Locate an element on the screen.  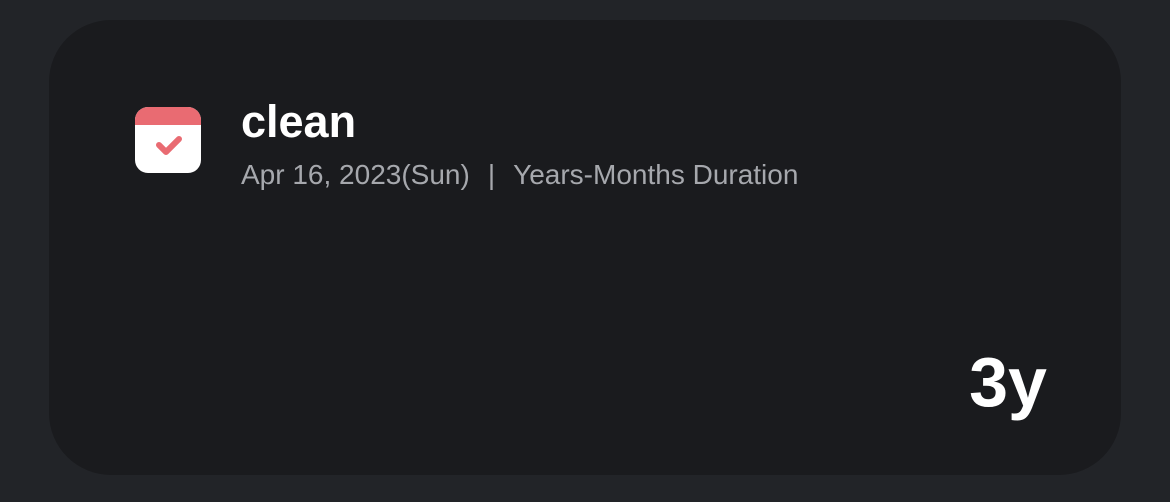
check-mark-icon is located at coordinates (169, 145).